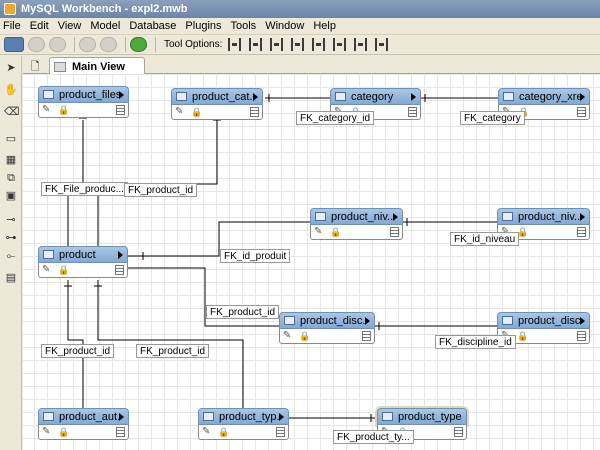  I want to click on menu-tools: Tools, so click(244, 26).